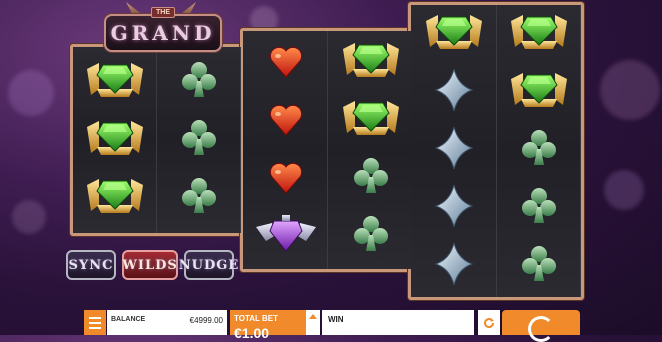 Image resolution: width=662 pixels, height=342 pixels. I want to click on spin-button, so click(541, 326).